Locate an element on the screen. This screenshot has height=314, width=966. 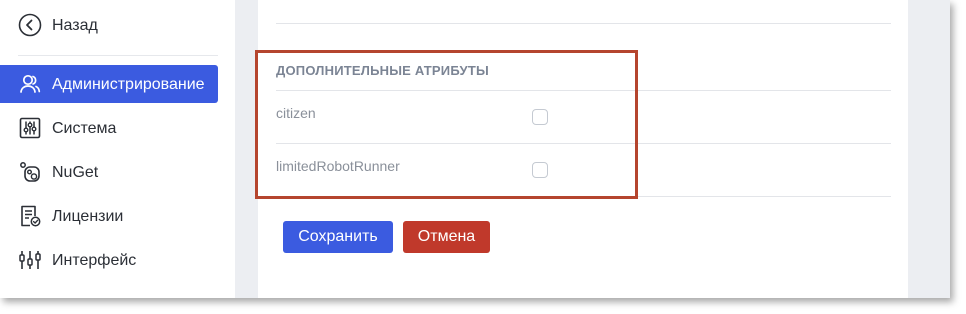
save-button: Сохранить is located at coordinates (338, 237).